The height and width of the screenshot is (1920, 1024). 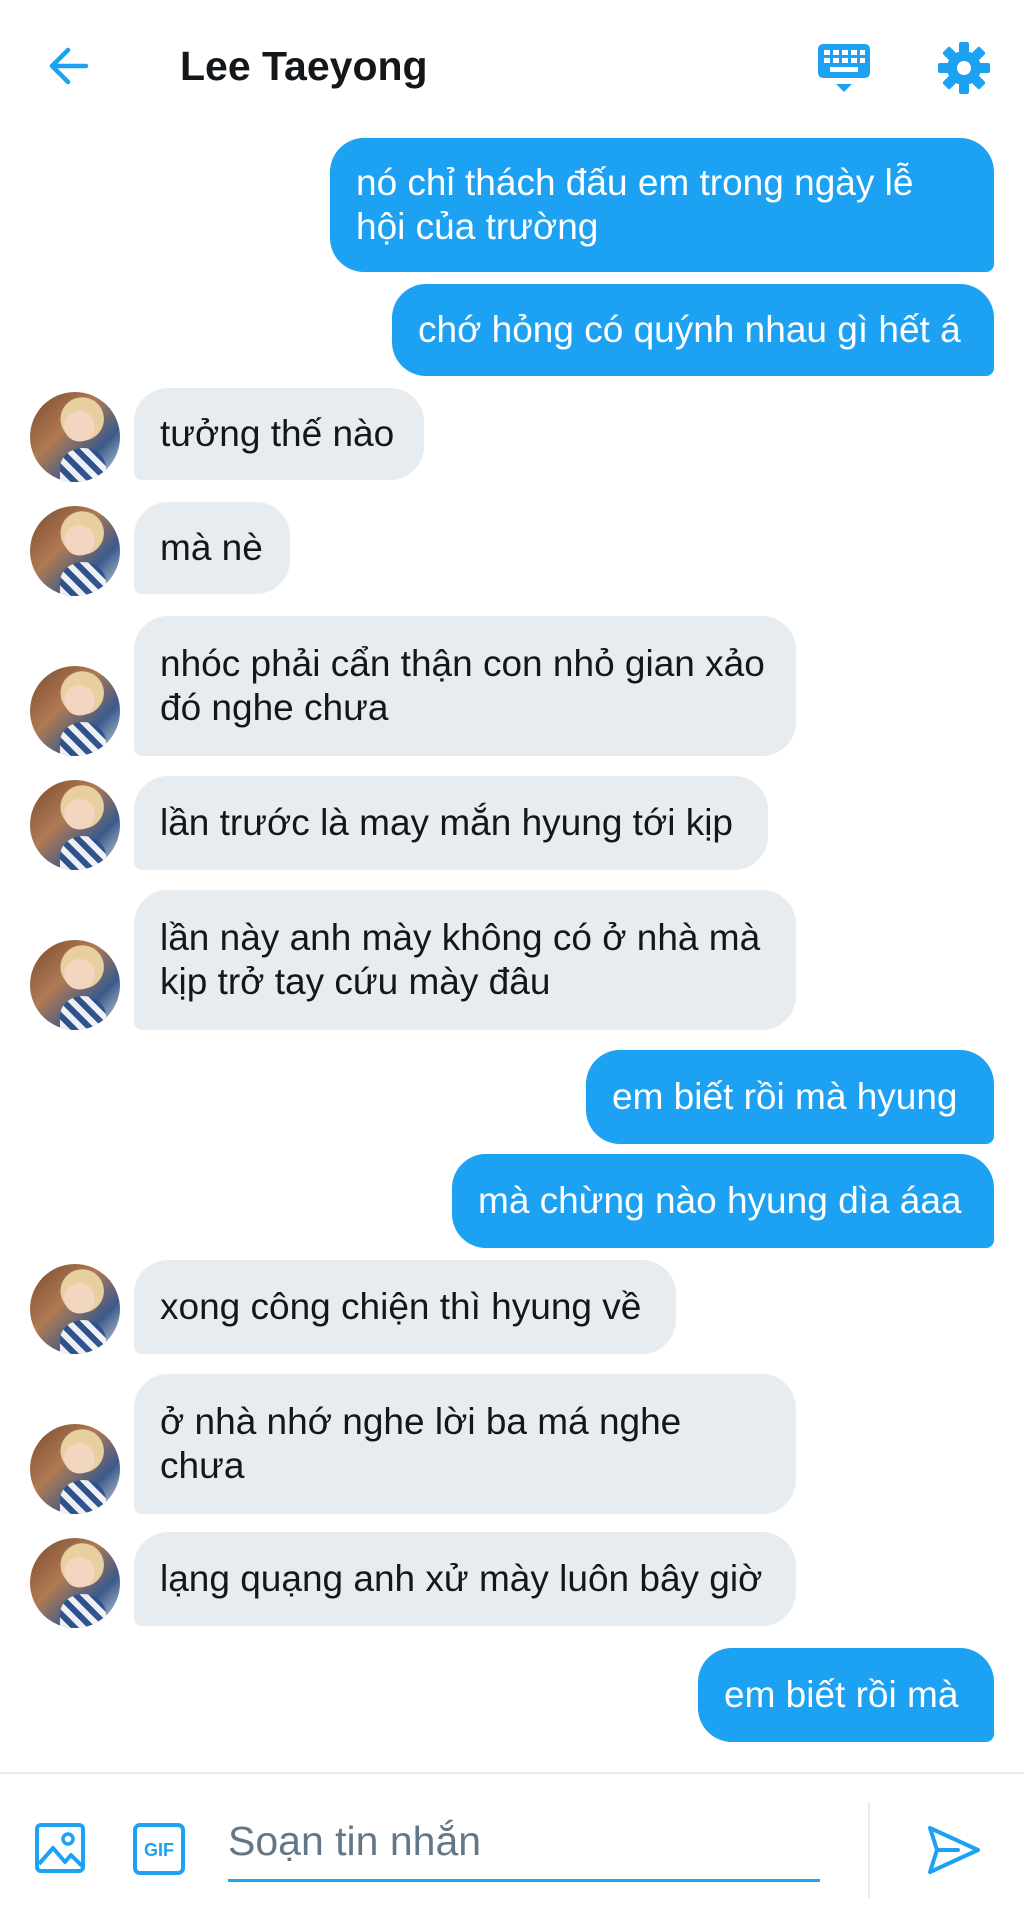 I want to click on message-bubble-incoming: xong công chiện thì hyung về, so click(x=405, y=1307).